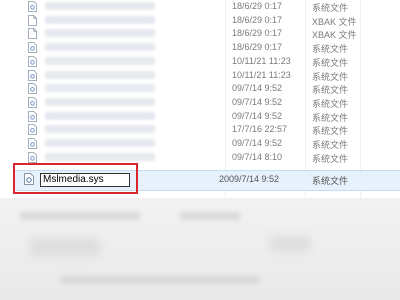  I want to click on modified-date: 17/7/16 22:57, so click(260, 129).